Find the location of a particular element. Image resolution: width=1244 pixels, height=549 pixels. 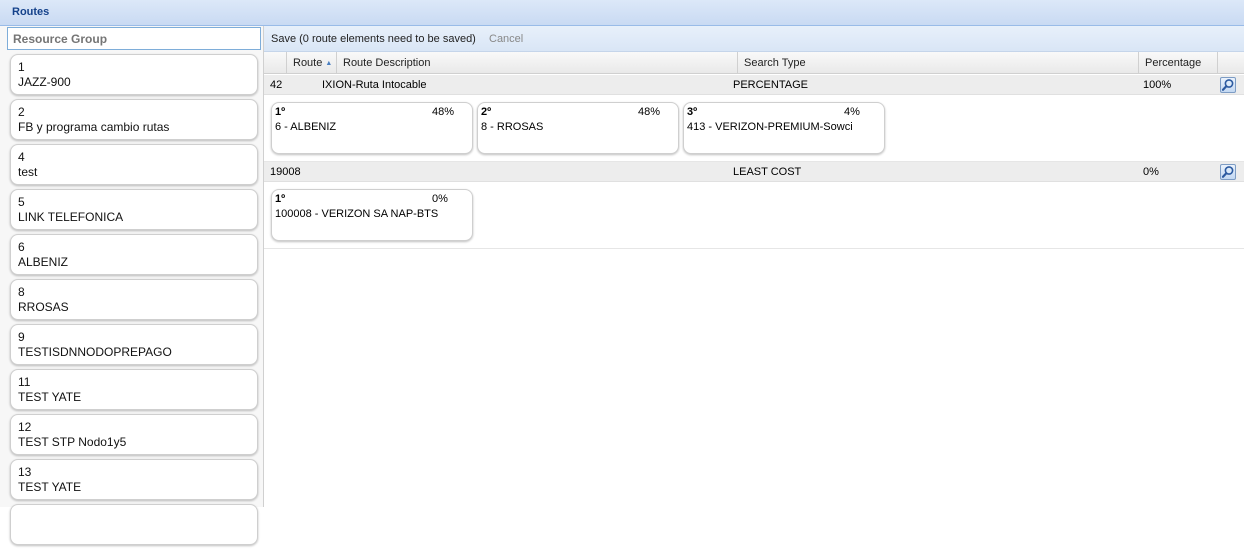

resource-group-input is located at coordinates (134, 38).